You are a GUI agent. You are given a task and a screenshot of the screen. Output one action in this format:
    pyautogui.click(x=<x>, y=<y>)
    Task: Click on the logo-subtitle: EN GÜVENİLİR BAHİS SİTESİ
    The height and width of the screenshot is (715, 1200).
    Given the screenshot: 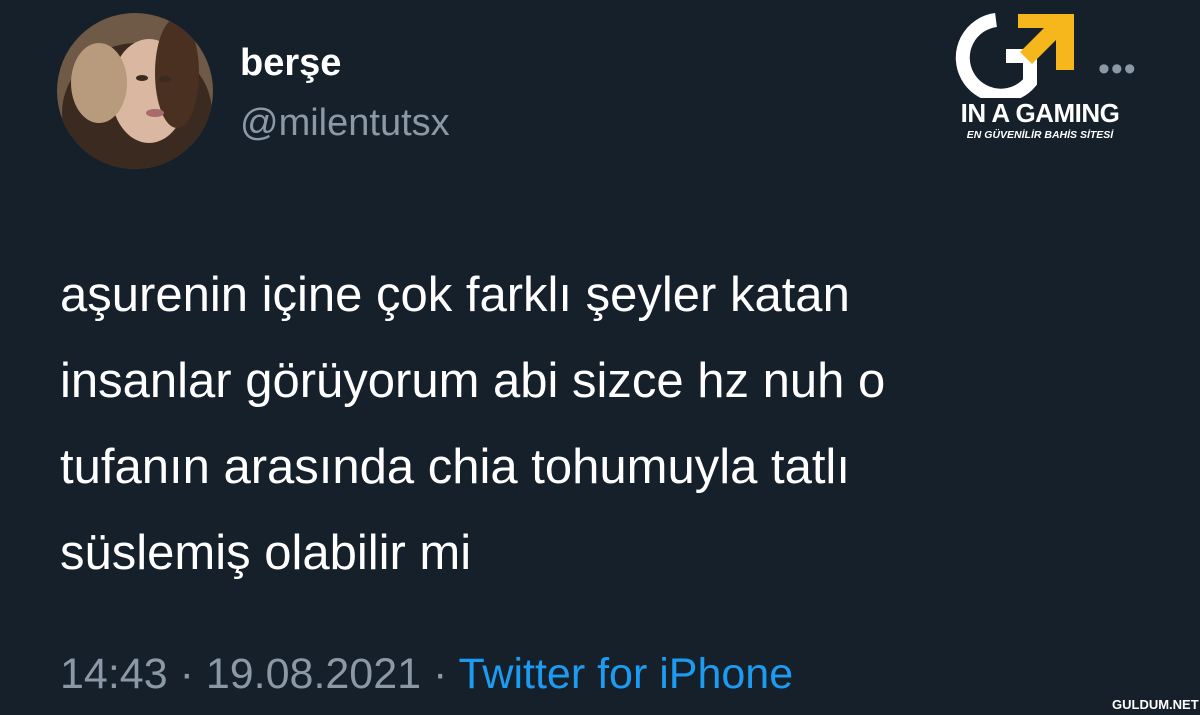 What is the action you would take?
    pyautogui.click(x=1040, y=135)
    